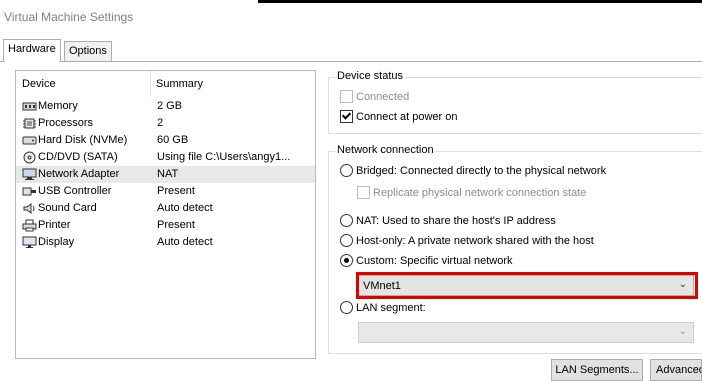 The image size is (702, 381). I want to click on device-name: Network Adapter, so click(79, 174).